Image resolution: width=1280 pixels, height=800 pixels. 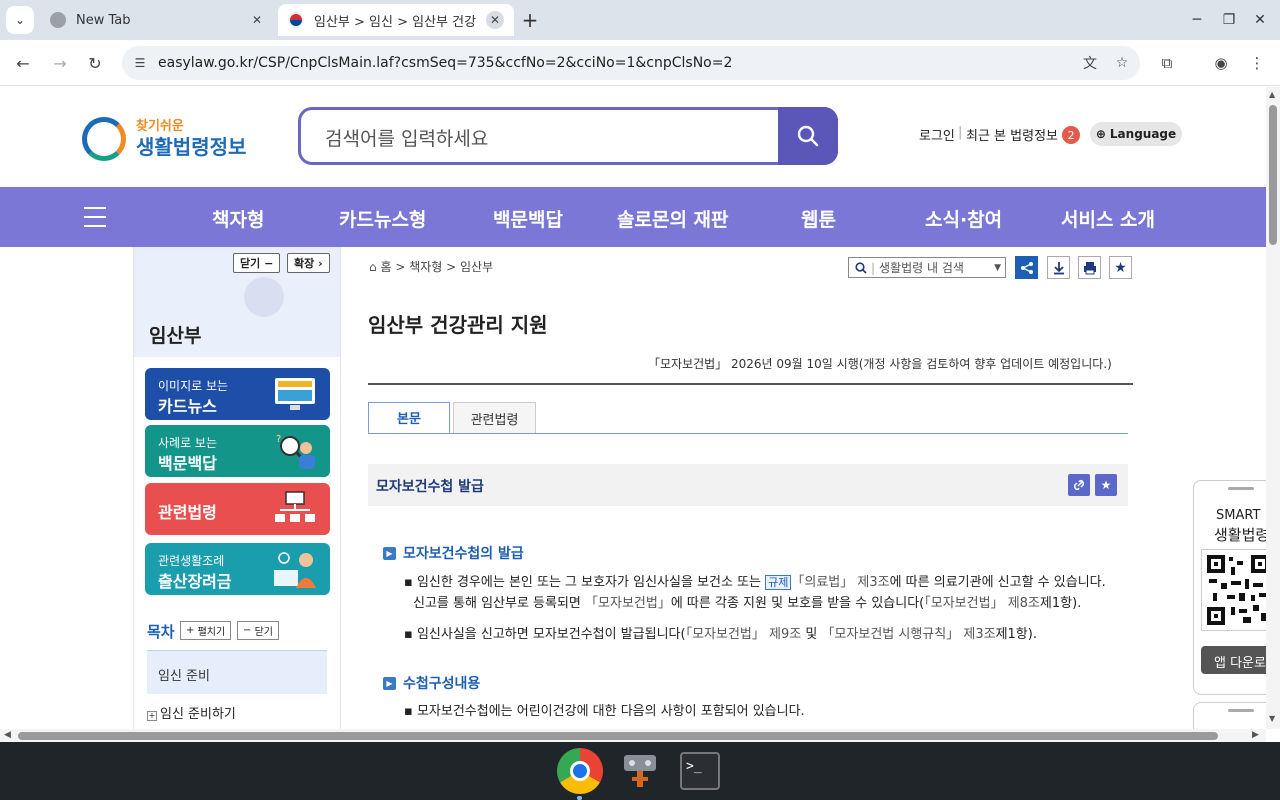 I want to click on app-download-button: 앱 다운로드, so click(x=1233, y=660).